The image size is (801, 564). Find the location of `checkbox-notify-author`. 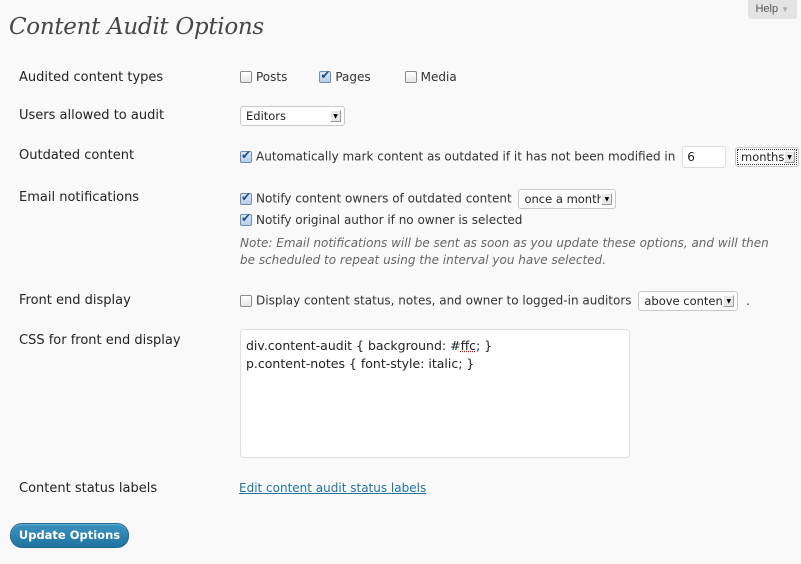

checkbox-notify-author is located at coordinates (246, 218).